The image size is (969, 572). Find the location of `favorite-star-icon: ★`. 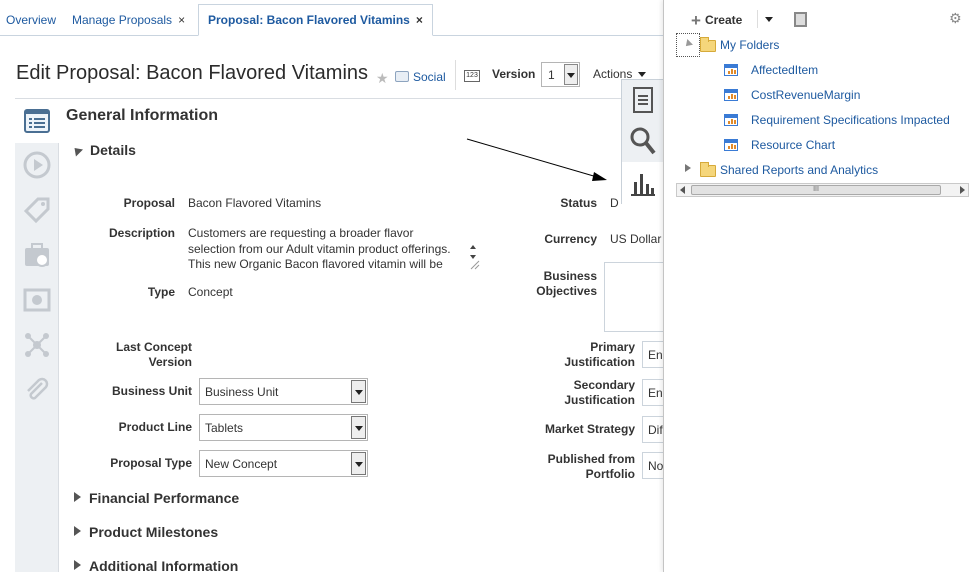

favorite-star-icon: ★ is located at coordinates (382, 78).